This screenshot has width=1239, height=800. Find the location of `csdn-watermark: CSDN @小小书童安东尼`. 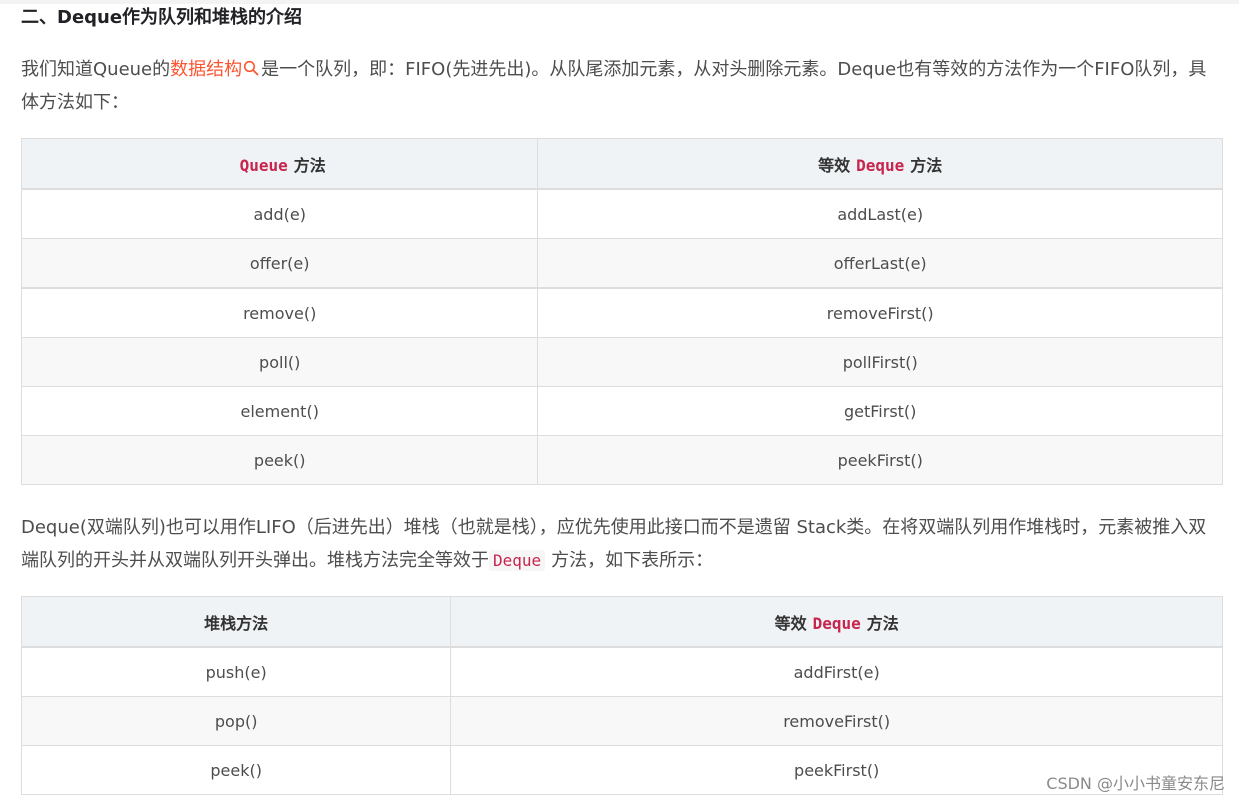

csdn-watermark: CSDN @小小书童安东尼 is located at coordinates (1135, 783).